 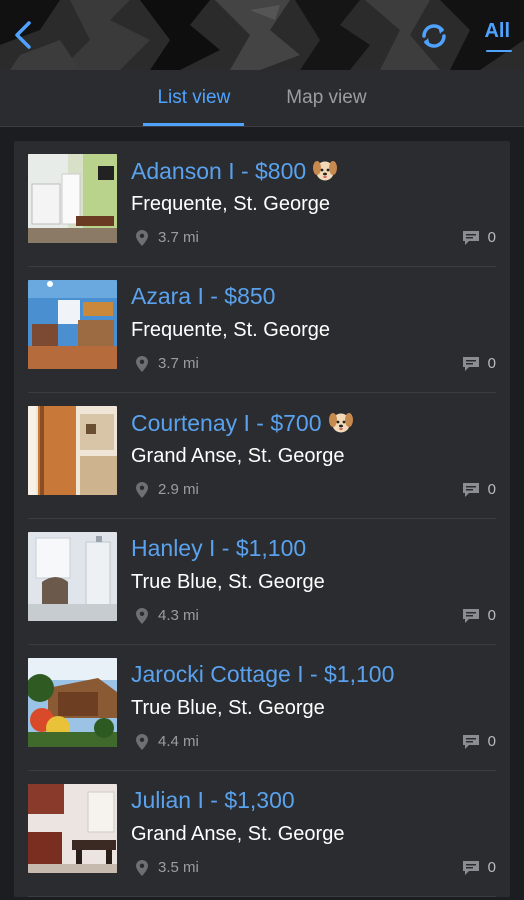 I want to click on listing-title: Azara I - $850, so click(x=203, y=296).